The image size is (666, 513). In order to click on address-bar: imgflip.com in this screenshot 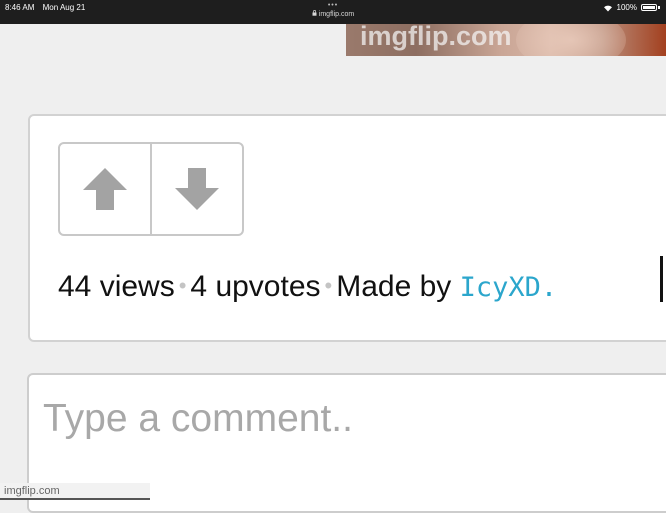, I will do `click(333, 14)`.